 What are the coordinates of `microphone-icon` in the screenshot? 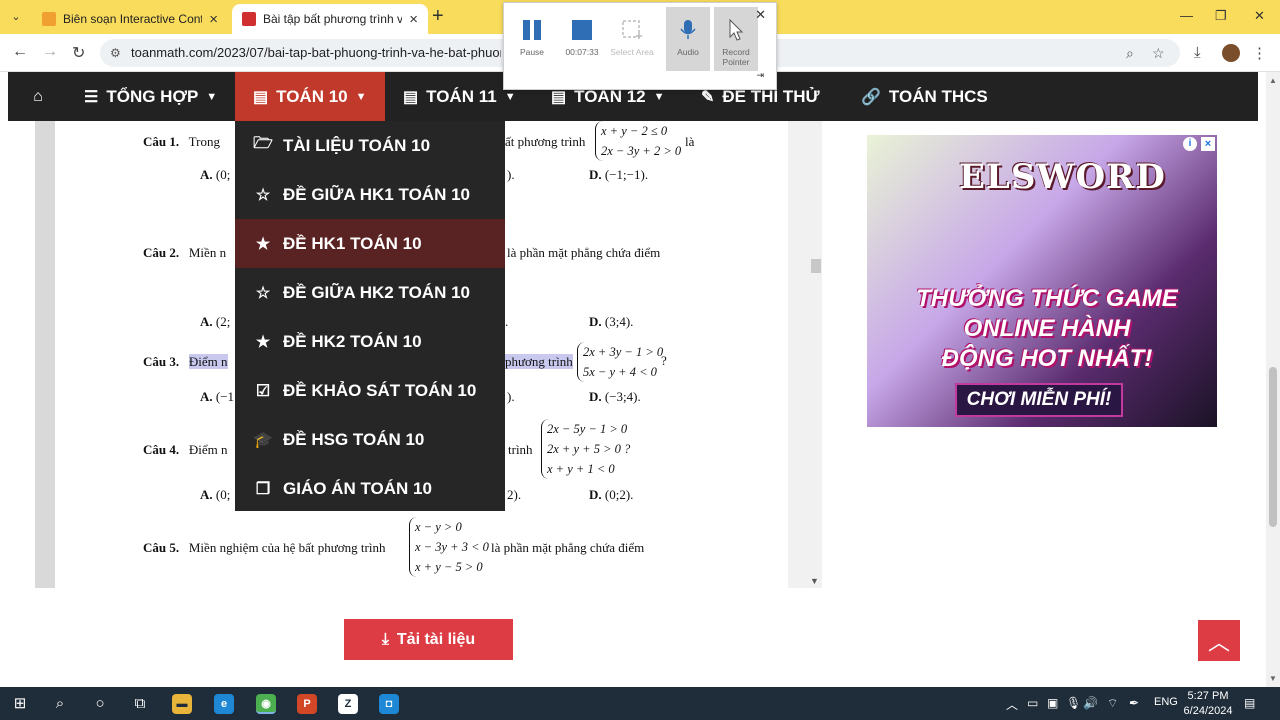 It's located at (688, 29).